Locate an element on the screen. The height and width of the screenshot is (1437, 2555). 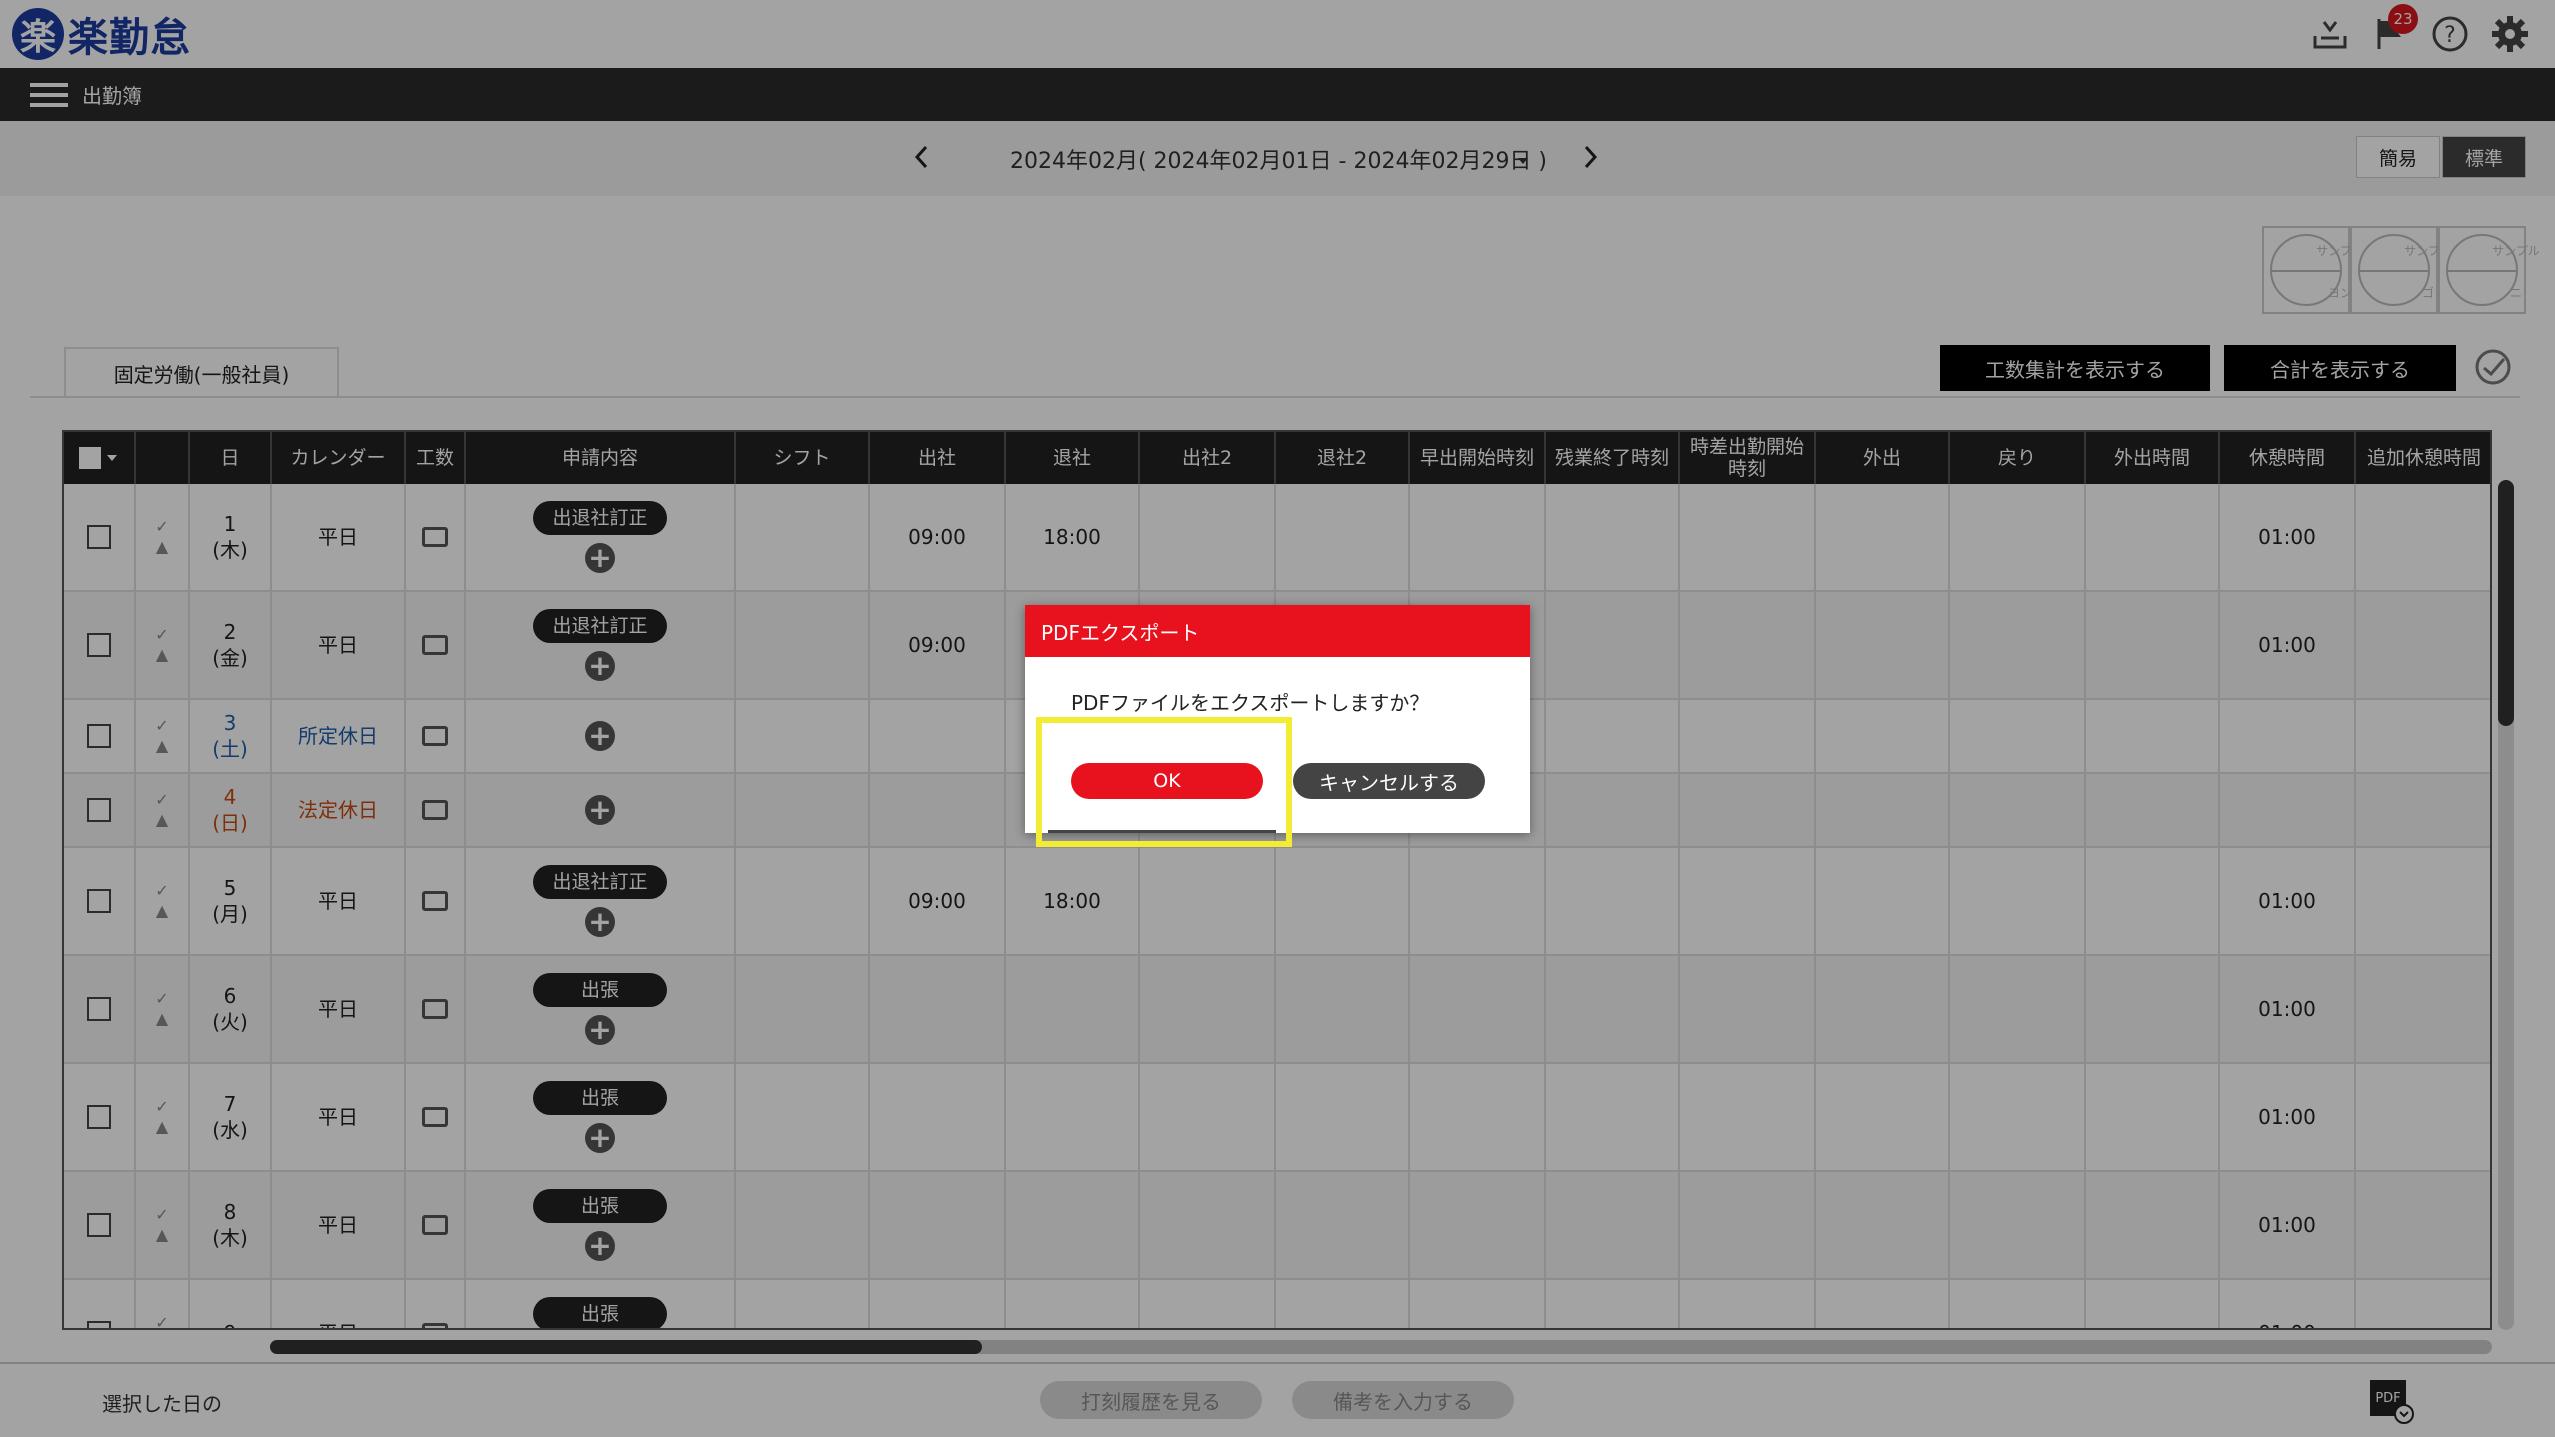
dialog-title: PDFエクスポート is located at coordinates (1277, 631).